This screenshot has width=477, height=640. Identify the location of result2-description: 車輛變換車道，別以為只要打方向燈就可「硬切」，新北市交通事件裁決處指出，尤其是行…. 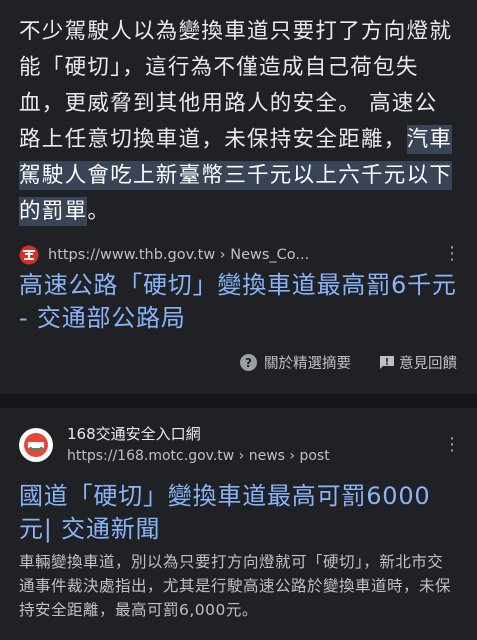
(235, 586).